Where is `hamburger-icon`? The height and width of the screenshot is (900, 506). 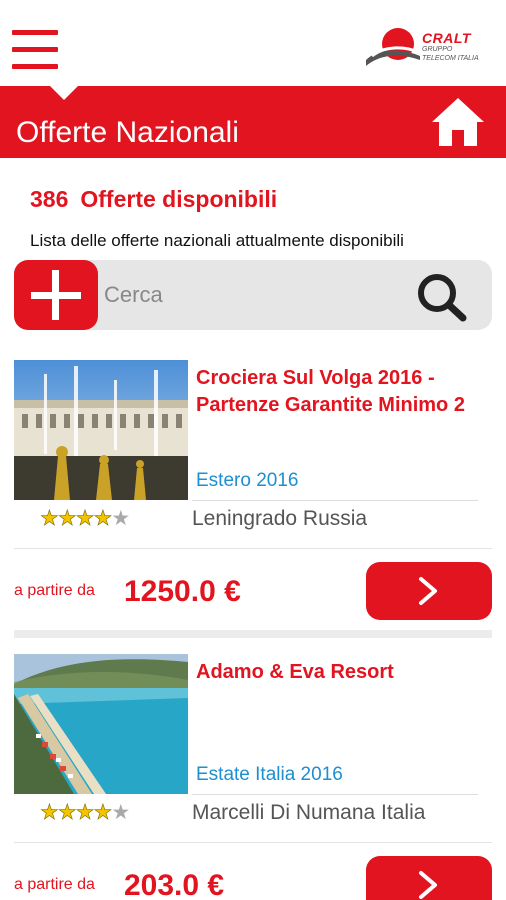
hamburger-icon is located at coordinates (35, 50).